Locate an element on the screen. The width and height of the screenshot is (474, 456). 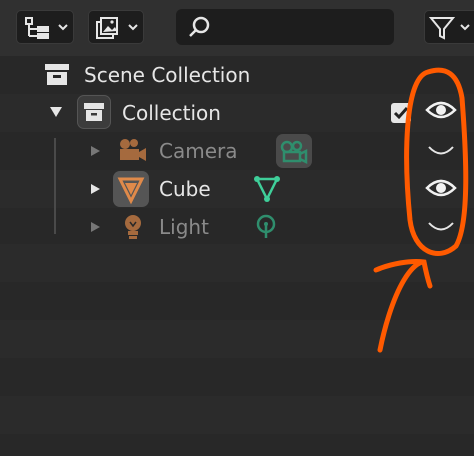
orange-annotation-overlay is located at coordinates (421, 210).